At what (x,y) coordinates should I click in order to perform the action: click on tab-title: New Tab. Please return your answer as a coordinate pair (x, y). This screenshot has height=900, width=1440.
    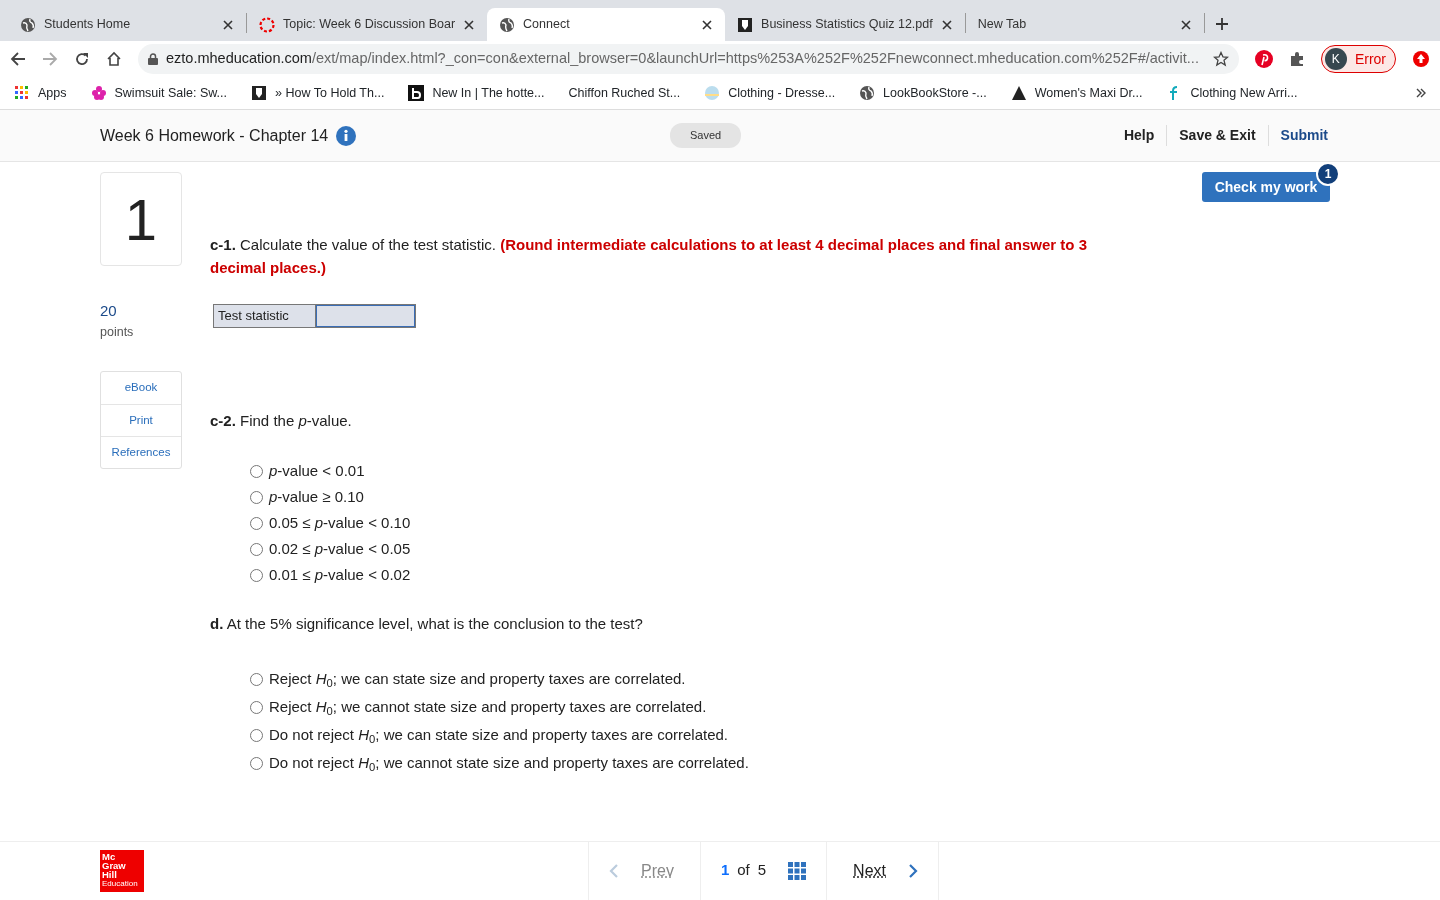
    Looking at the image, I should click on (1002, 25).